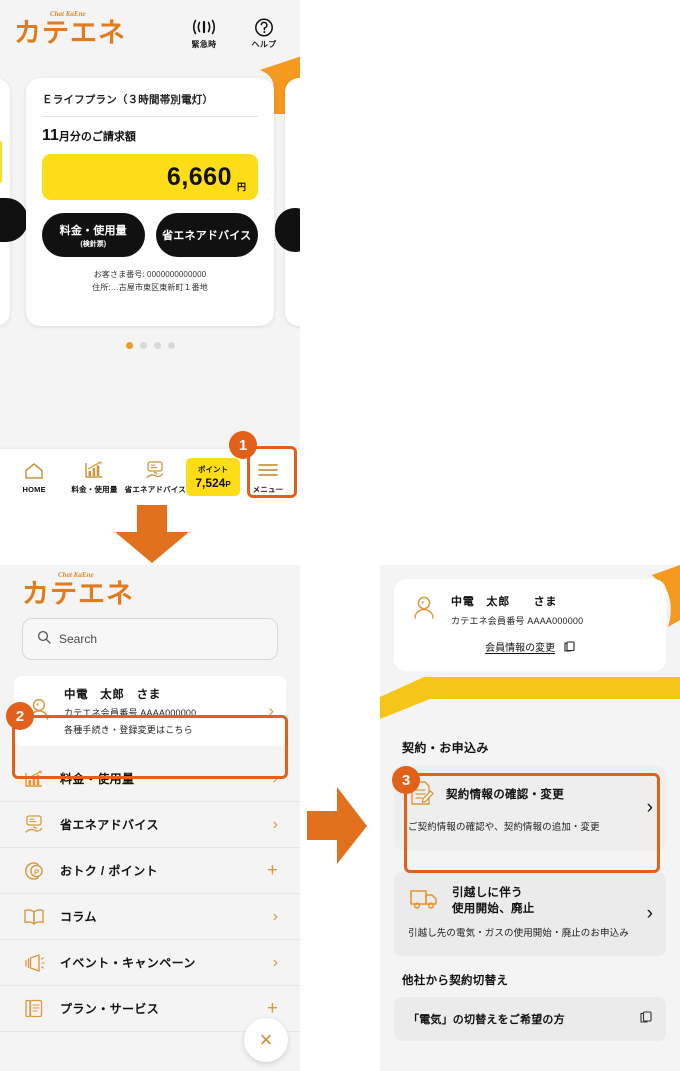  Describe the element at coordinates (1, 164) in the screenshot. I see `prev-card-amount-bar` at that location.